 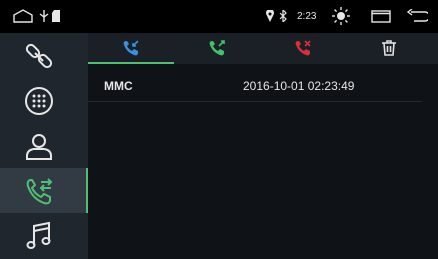 I want to click on tab-incoming, so click(x=131, y=48).